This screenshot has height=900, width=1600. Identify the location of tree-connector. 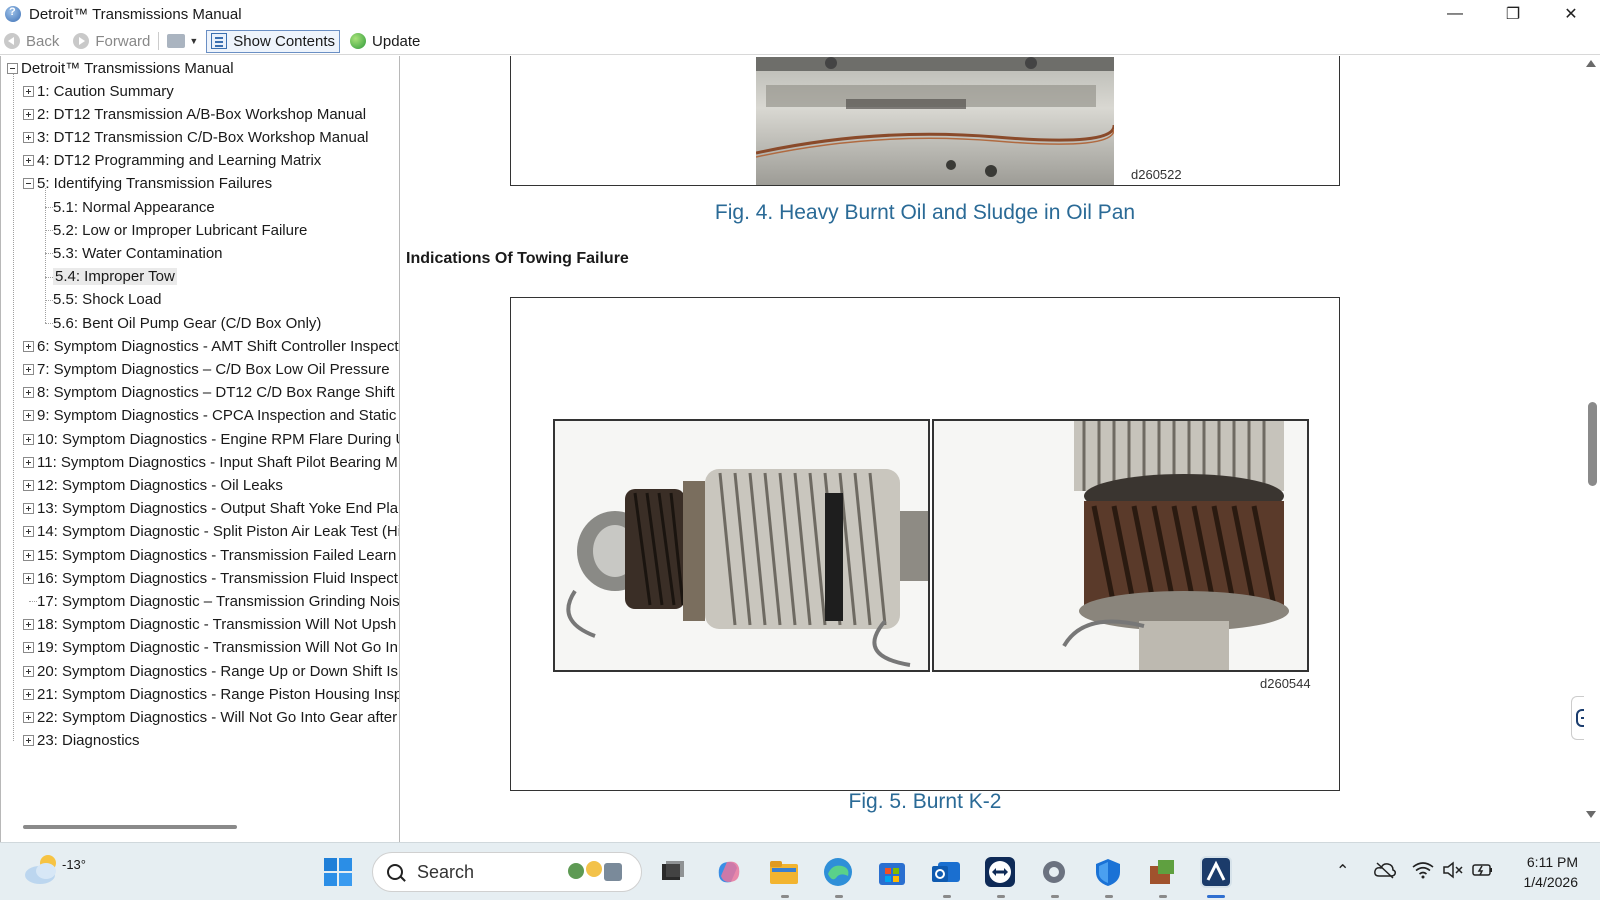
(49, 207).